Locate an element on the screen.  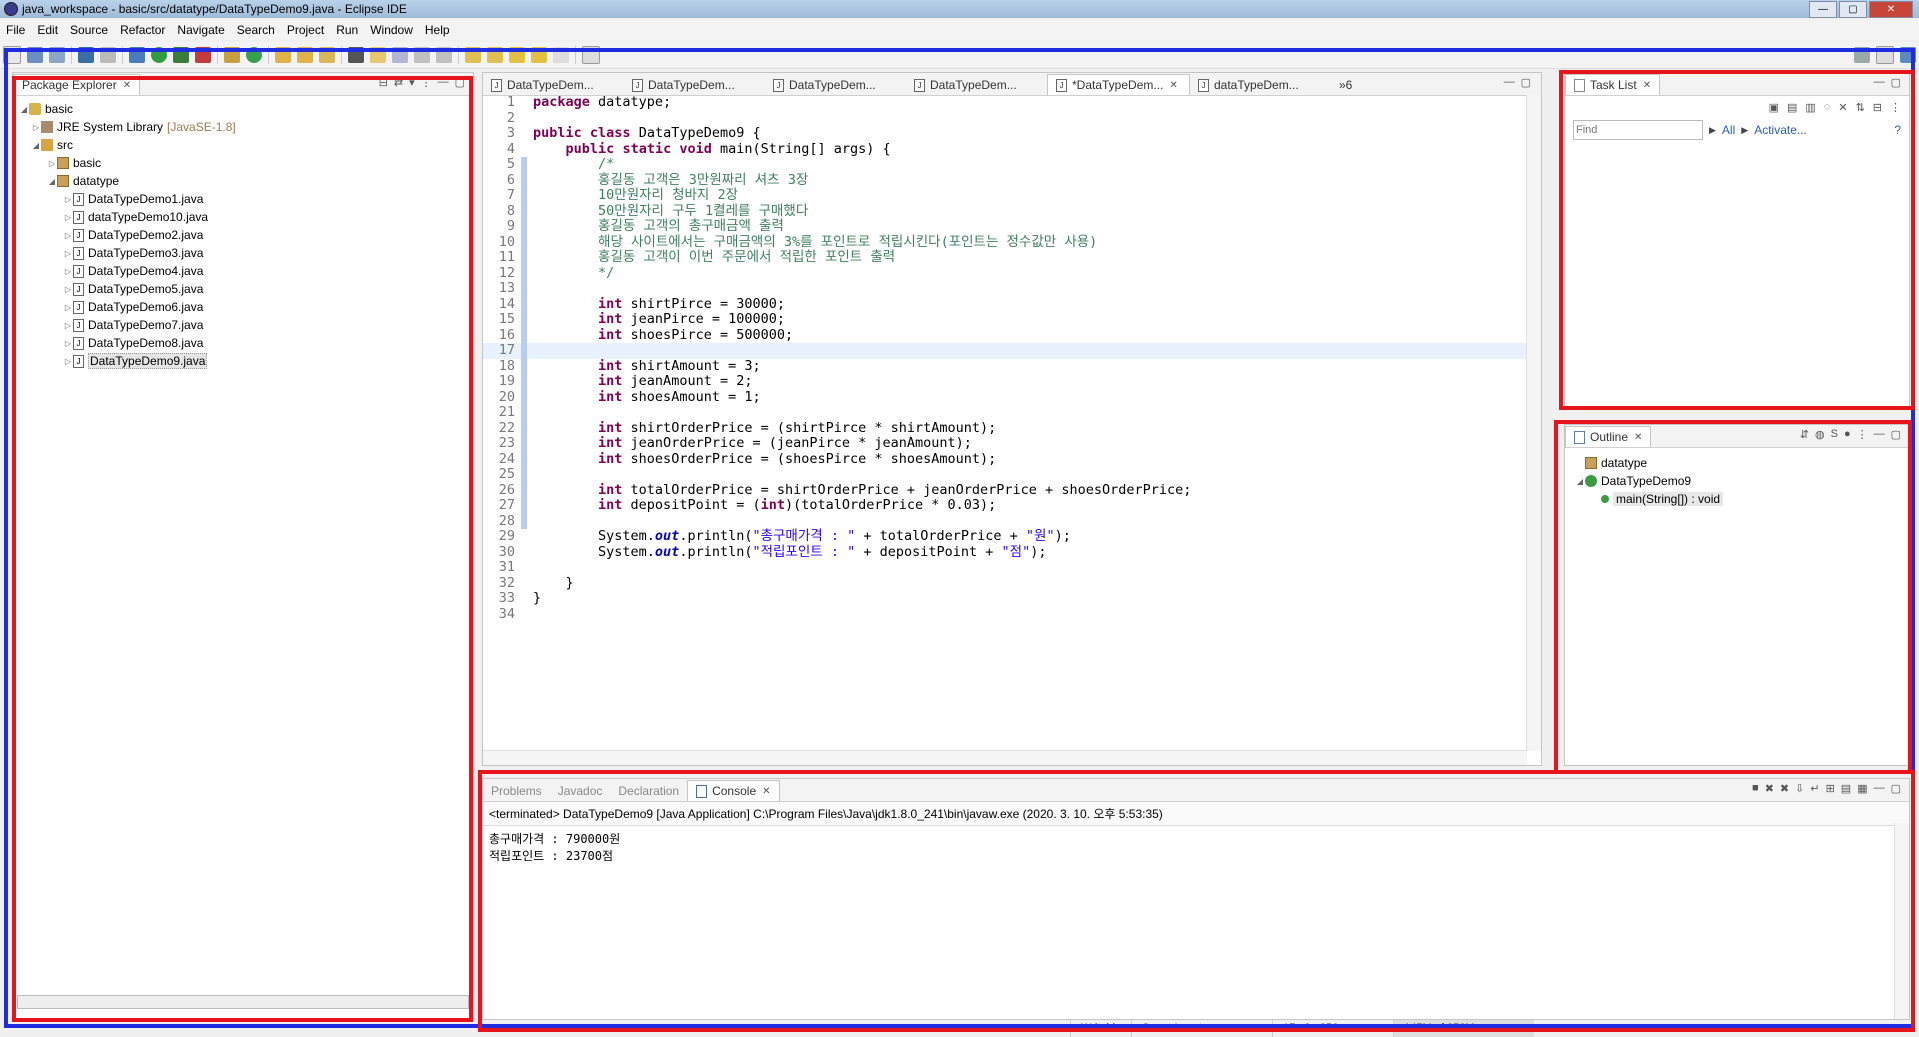
pin-console-icon: ⊞ is located at coordinates (1830, 788).